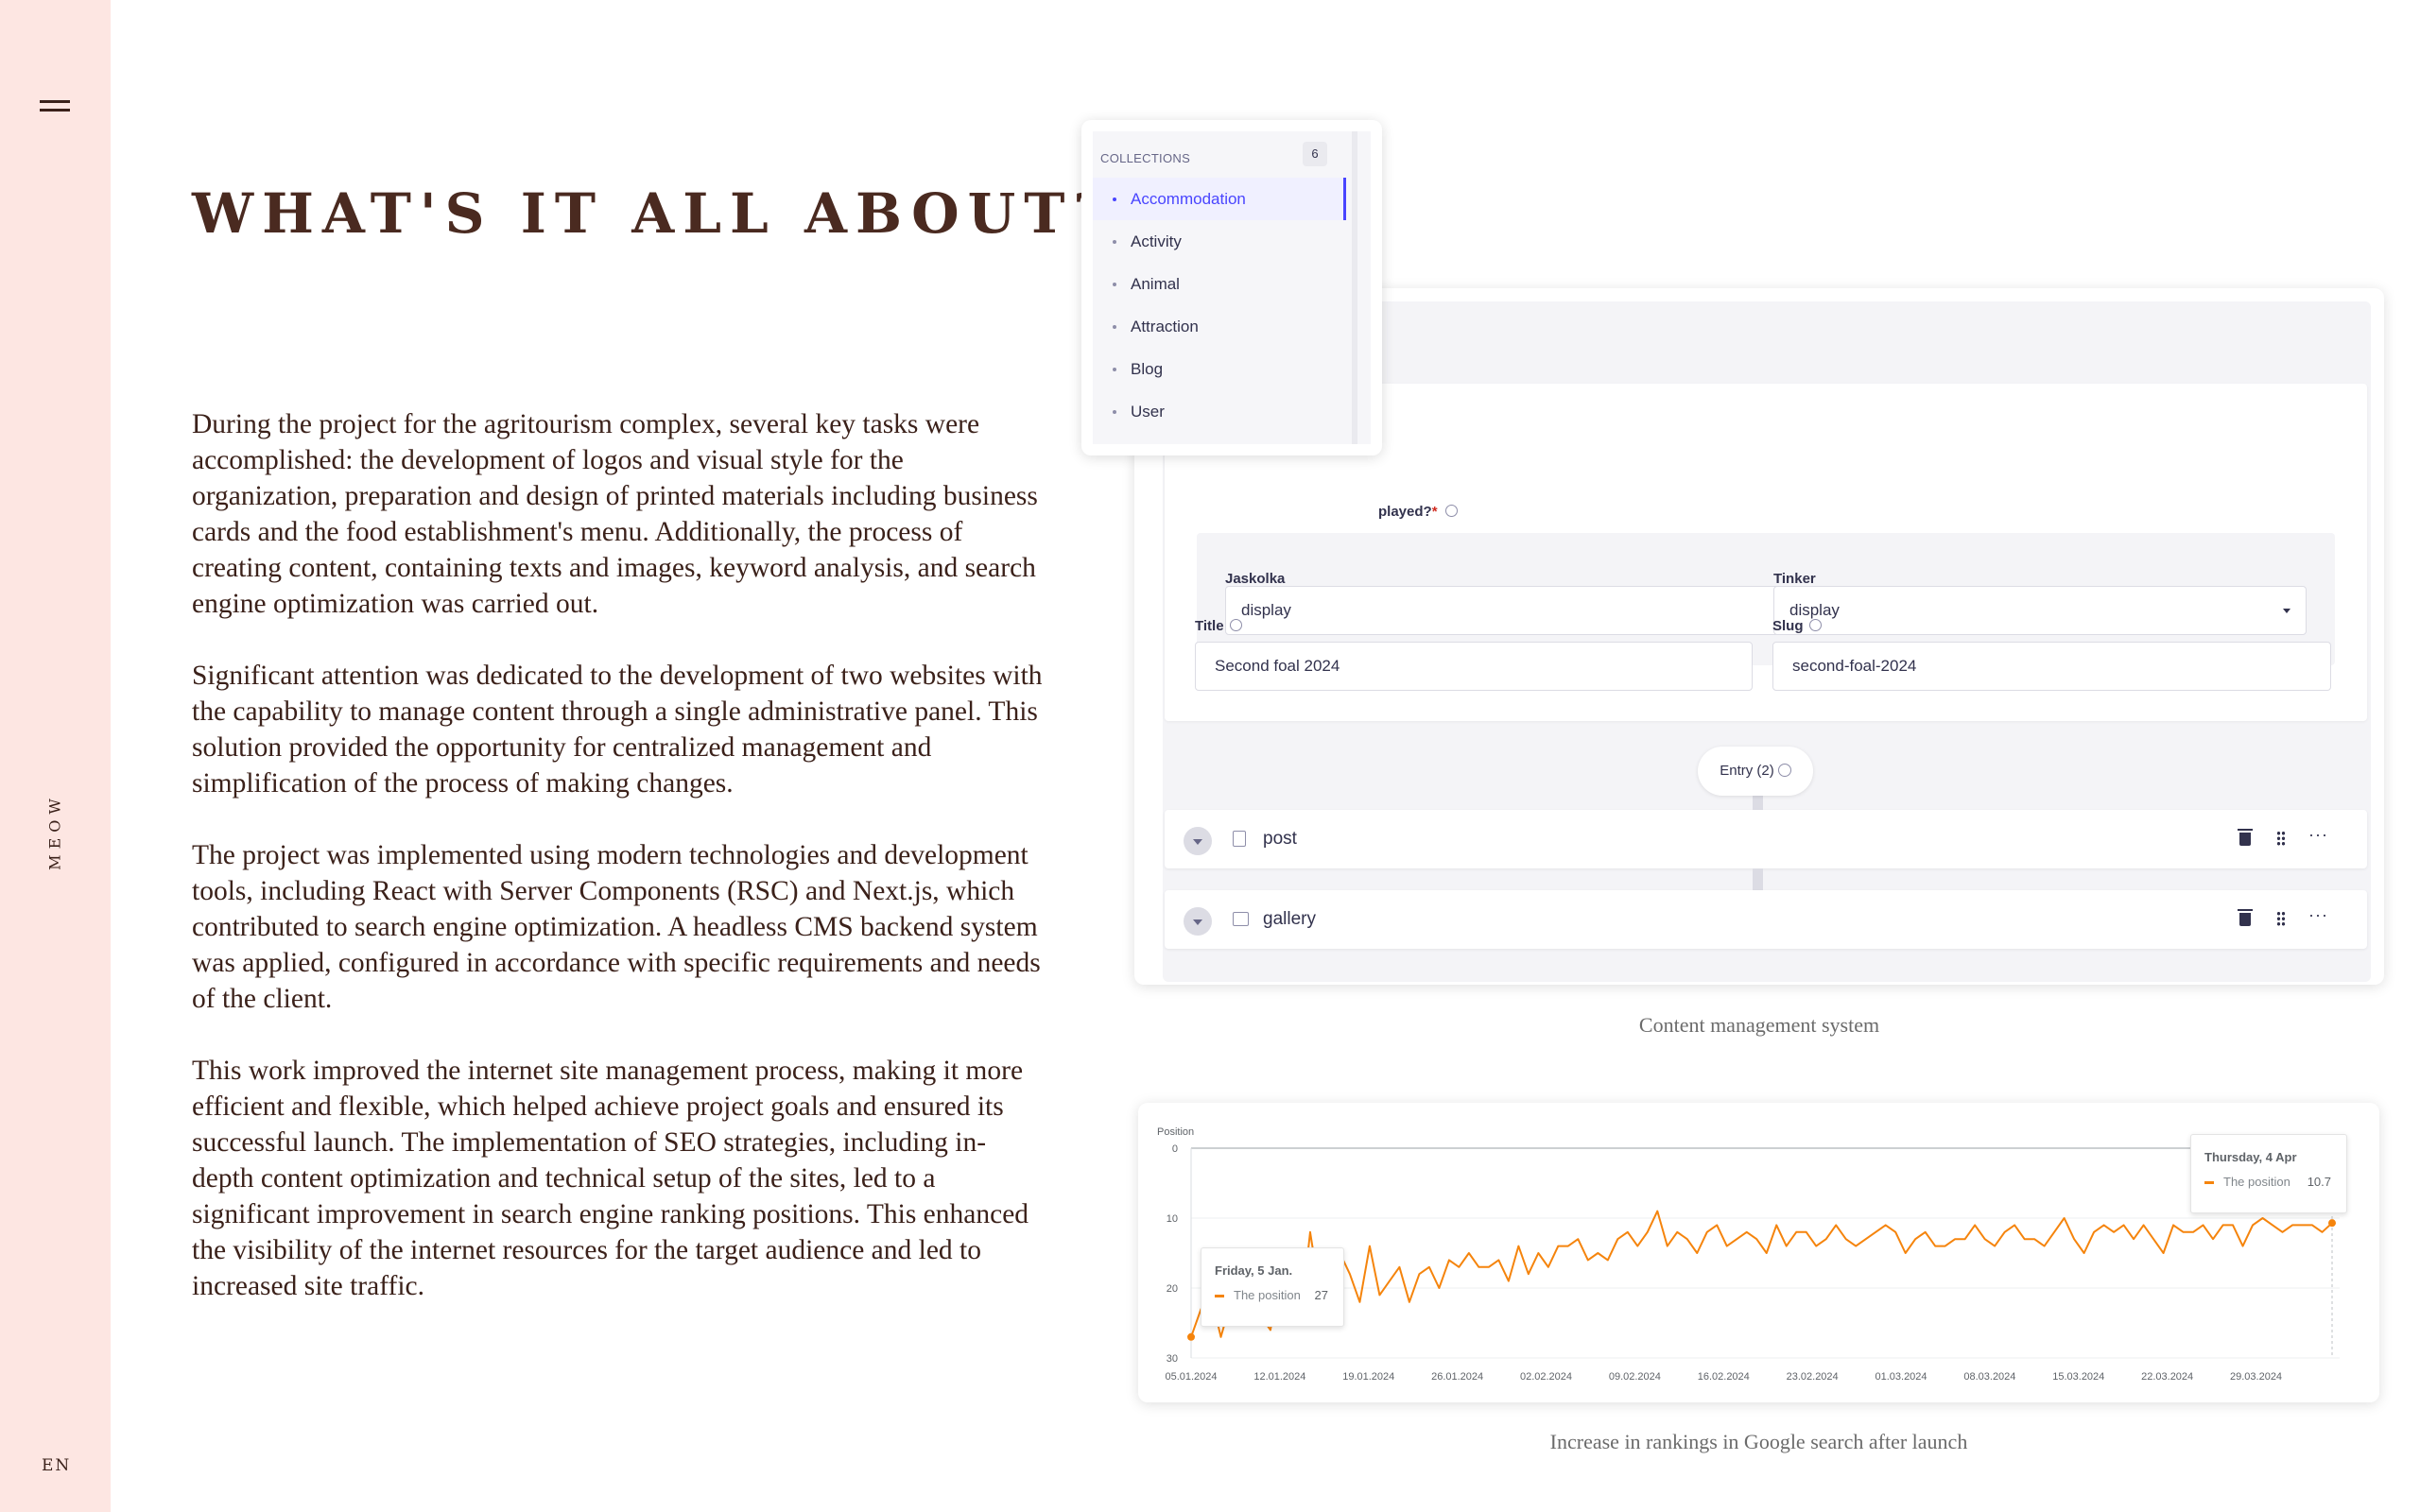 Image resolution: width=2420 pixels, height=1512 pixels. What do you see at coordinates (1321, 1295) in the screenshot?
I see `tooltip-value: 27` at bounding box center [1321, 1295].